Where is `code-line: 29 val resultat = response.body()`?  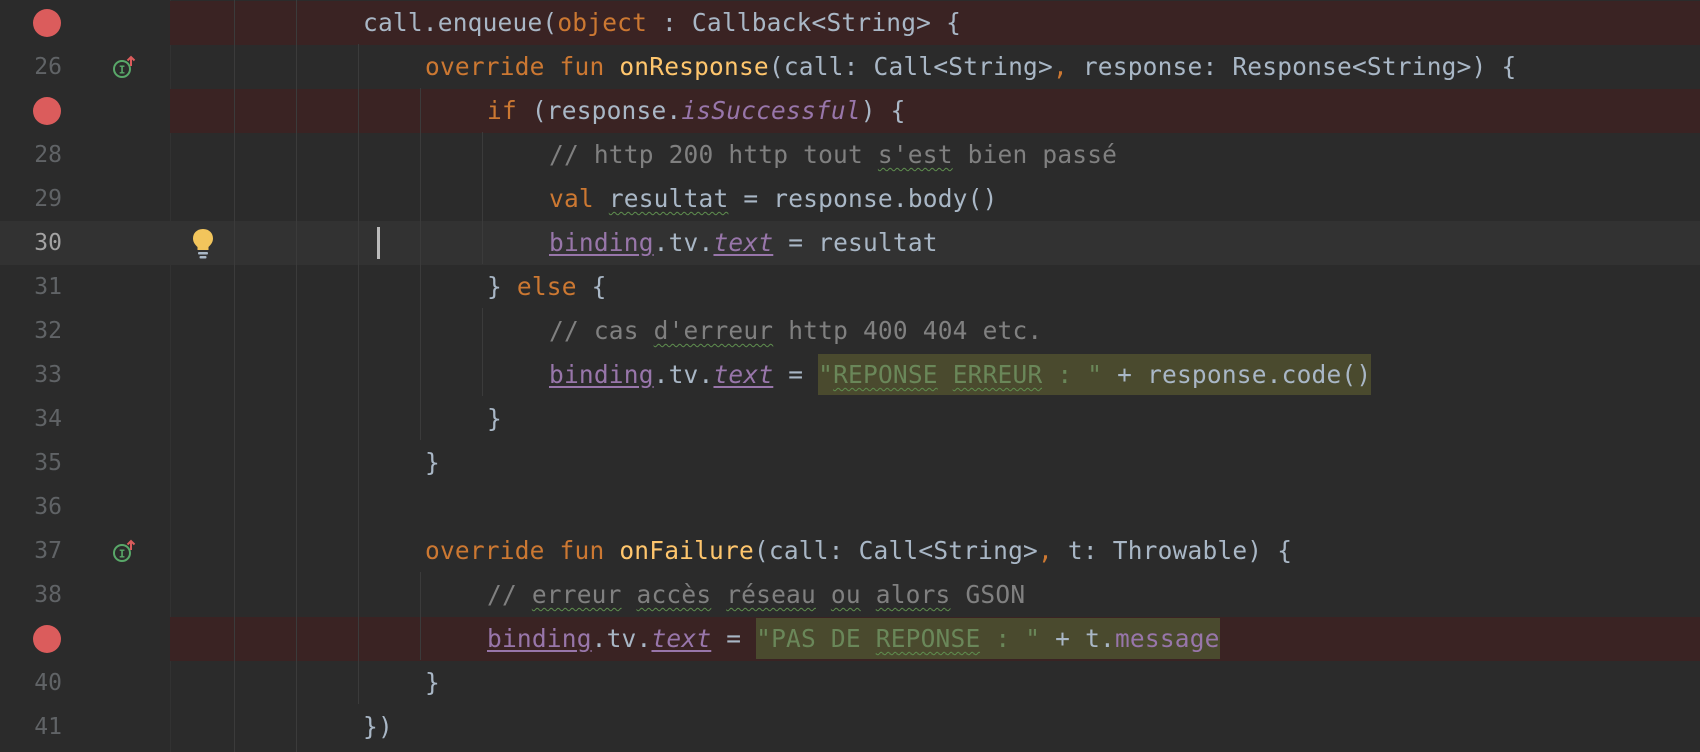 code-line: 29 val resultat = response.body() is located at coordinates (850, 199).